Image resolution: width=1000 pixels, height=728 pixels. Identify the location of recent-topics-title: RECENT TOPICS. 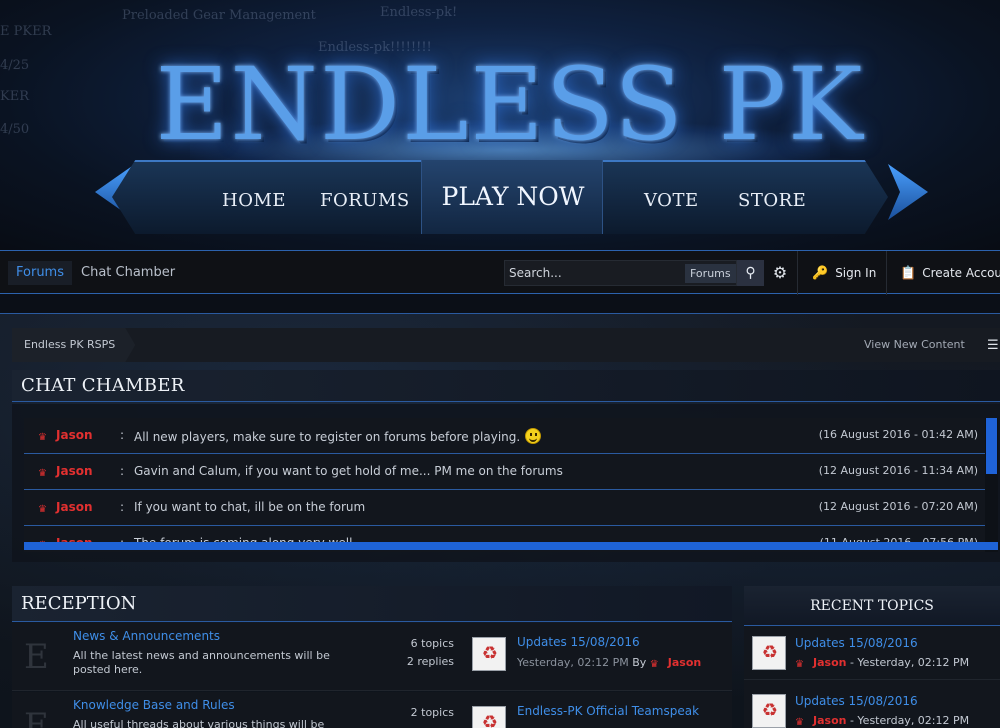
(872, 606).